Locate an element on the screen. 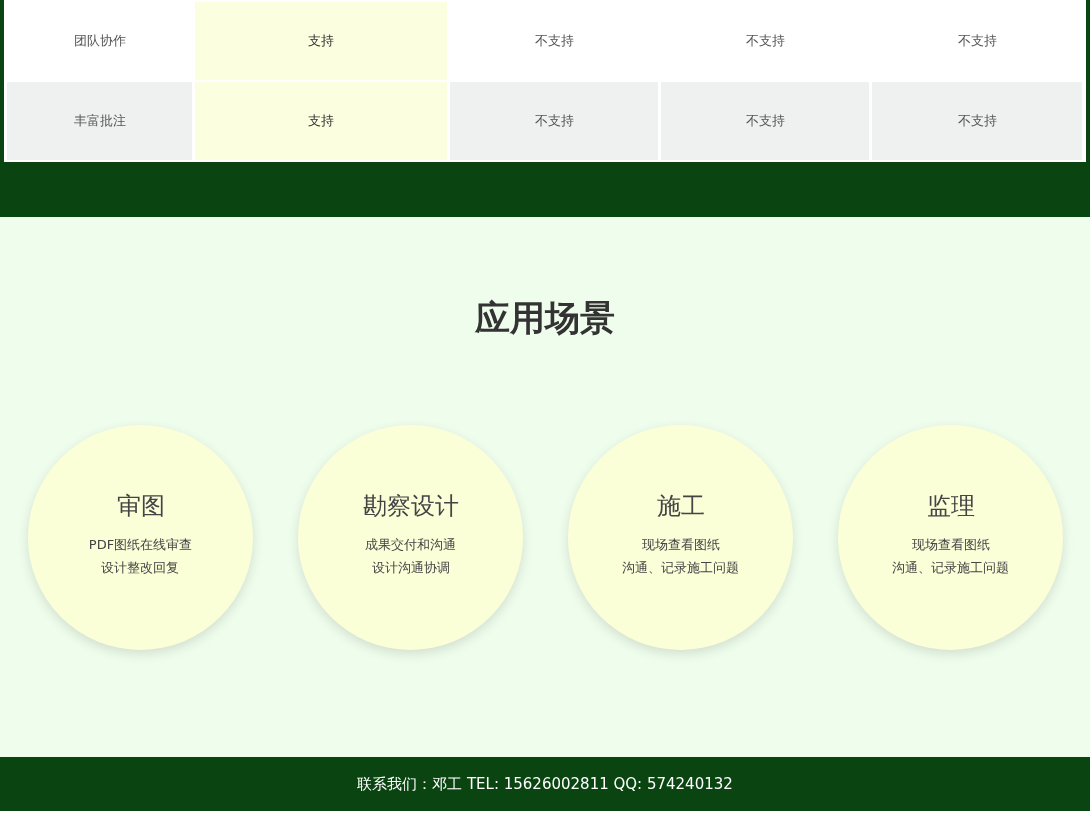 This screenshot has width=1090, height=813. scenario-description: 成果交付和沟通 is located at coordinates (410, 545).